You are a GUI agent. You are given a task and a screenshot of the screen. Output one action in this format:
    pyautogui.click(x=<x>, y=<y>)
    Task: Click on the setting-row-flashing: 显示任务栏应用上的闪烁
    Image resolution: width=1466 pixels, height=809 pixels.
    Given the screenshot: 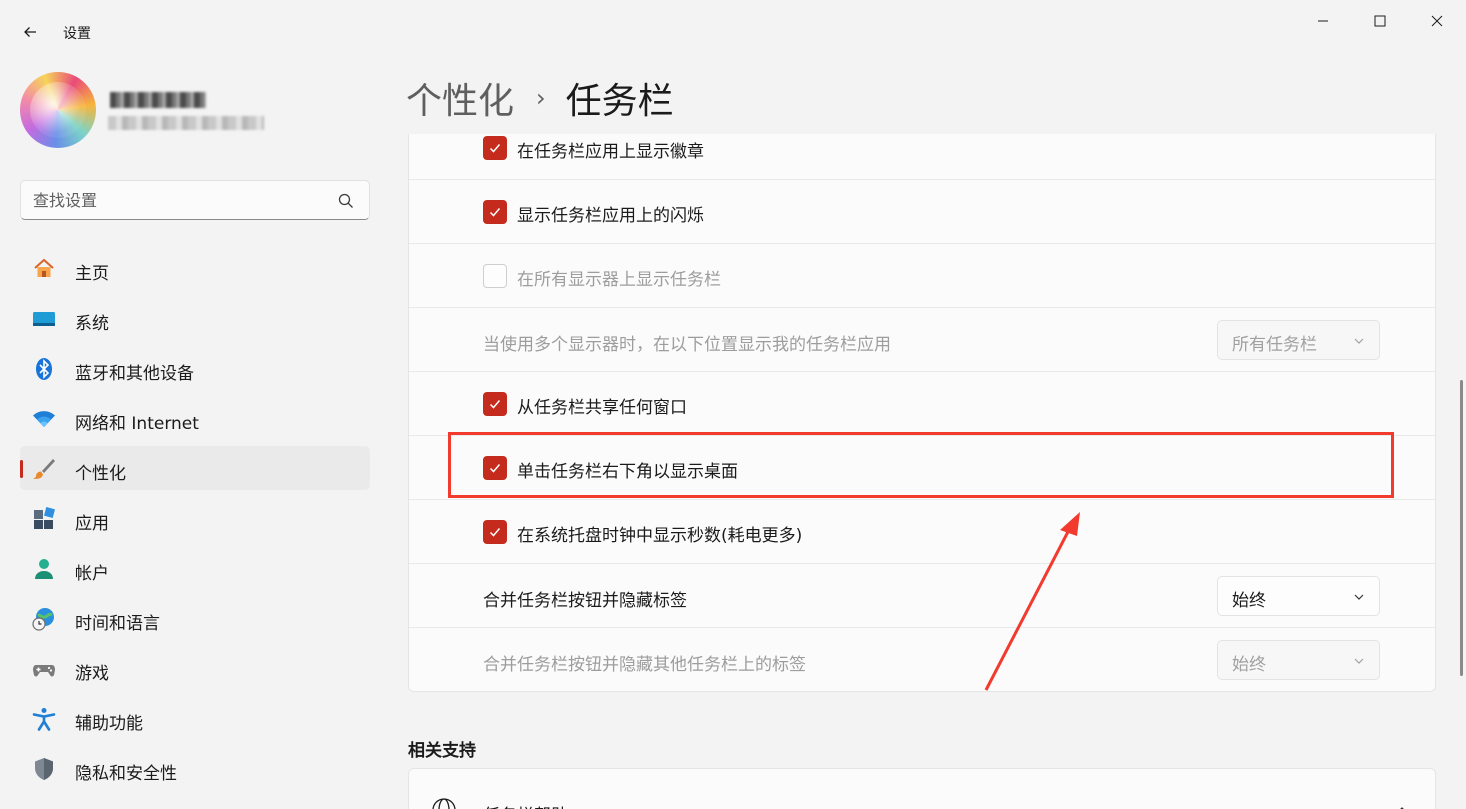 What is the action you would take?
    pyautogui.click(x=922, y=212)
    